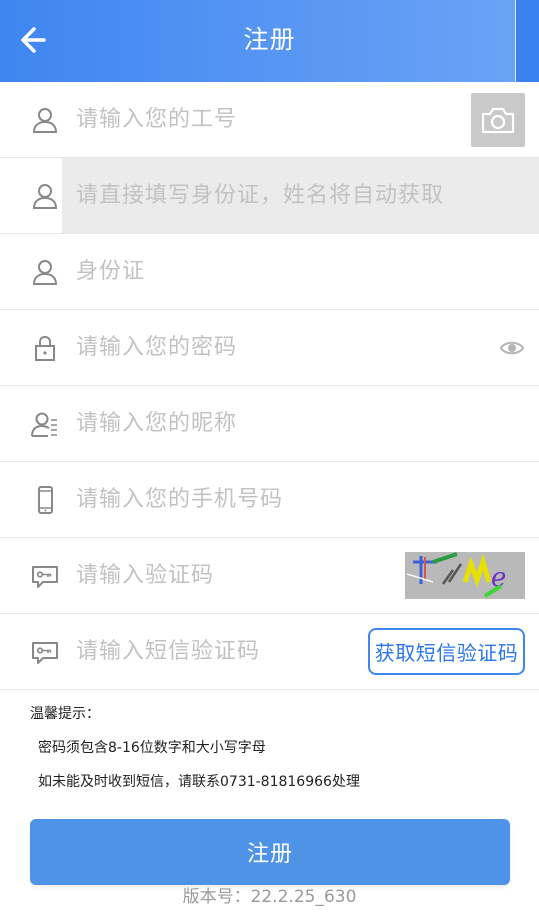 This screenshot has width=539, height=918. I want to click on captcha-row: e, so click(269, 576).